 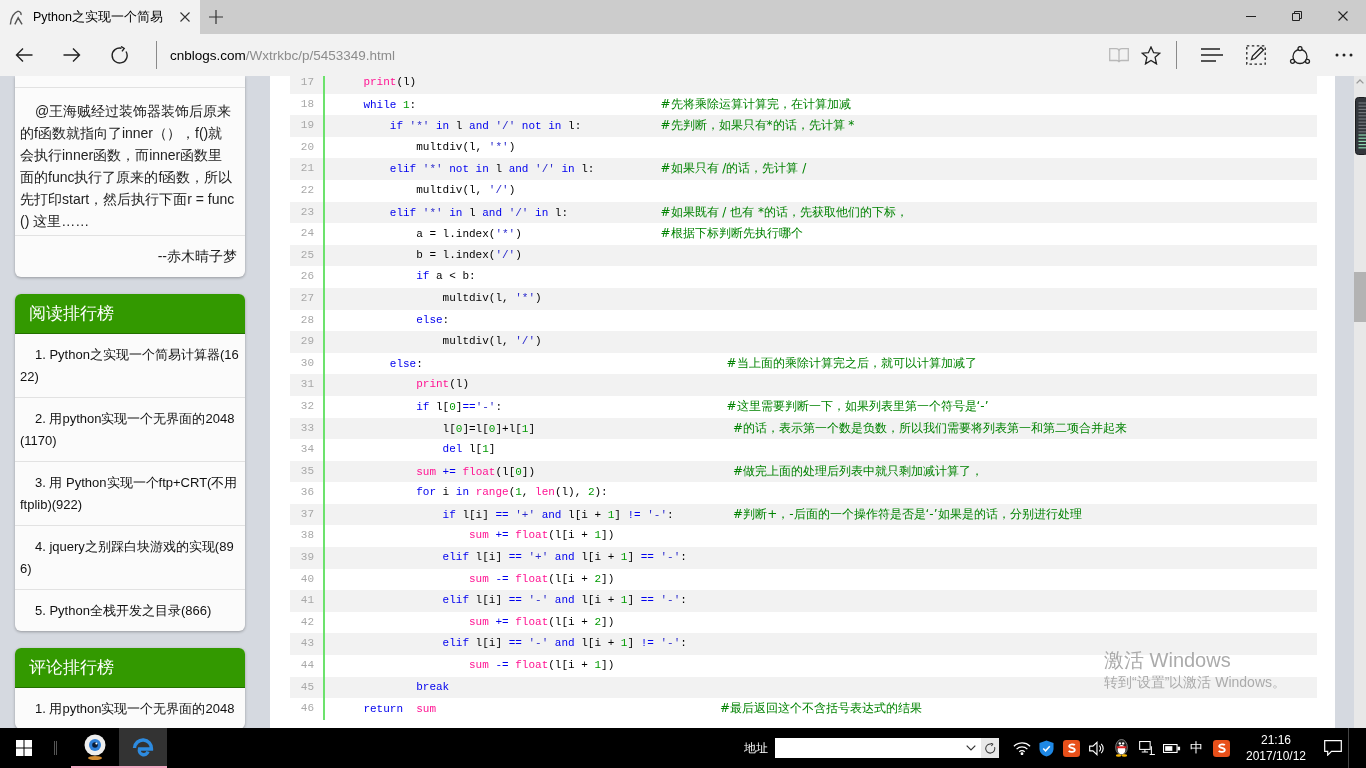 I want to click on line-number: 43, so click(x=307, y=644).